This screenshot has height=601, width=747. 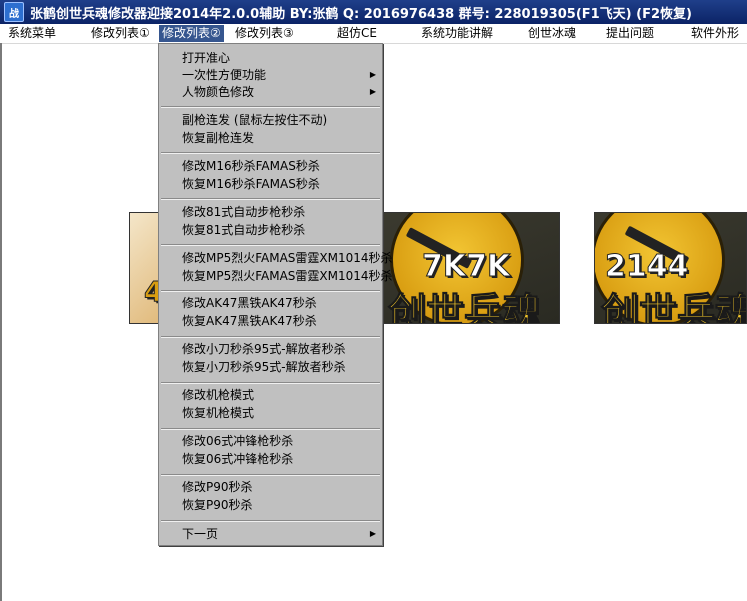 What do you see at coordinates (270, 441) in the screenshot?
I see `menu-item-mod-type06: 修改06式冲锋枪秒杀` at bounding box center [270, 441].